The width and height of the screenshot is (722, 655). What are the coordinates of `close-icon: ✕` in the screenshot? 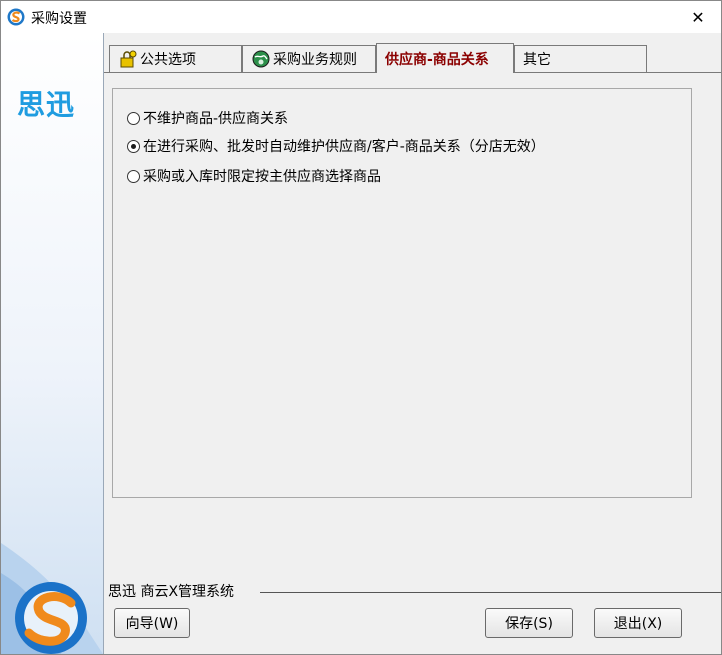 It's located at (698, 17).